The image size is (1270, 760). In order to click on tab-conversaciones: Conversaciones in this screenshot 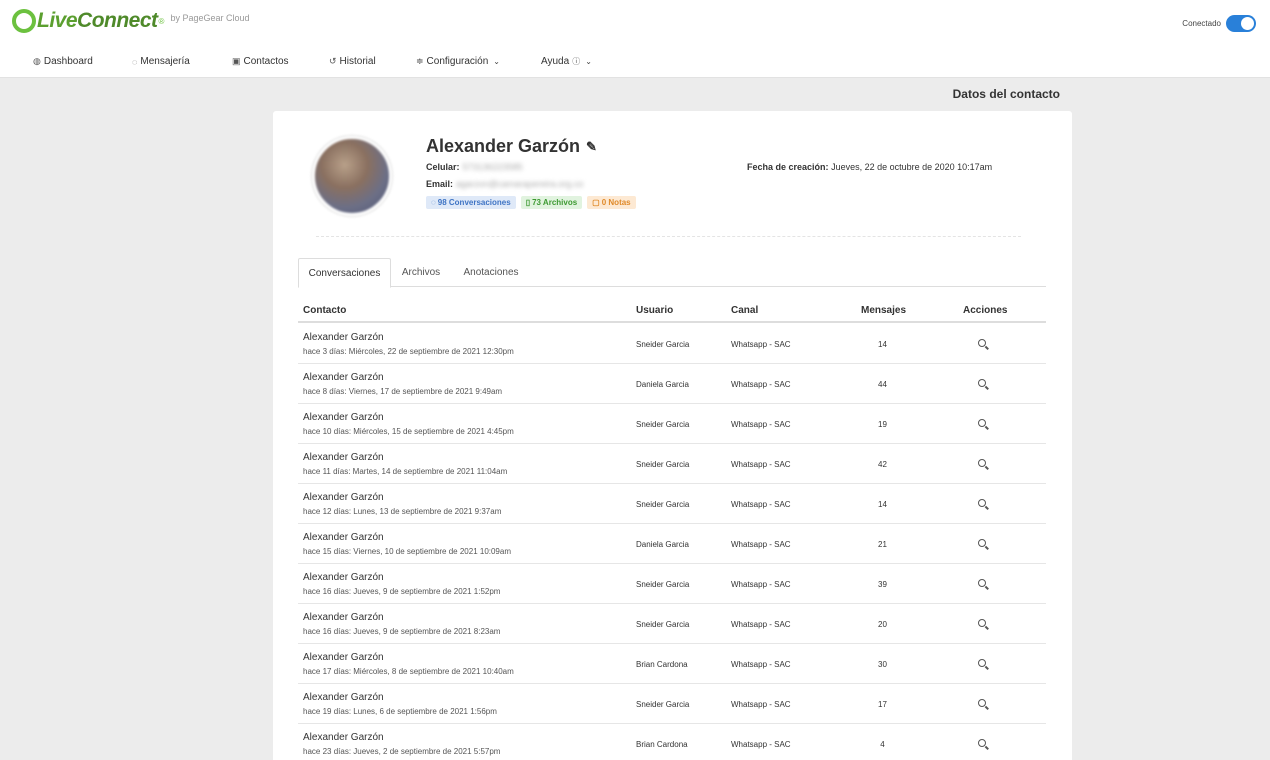, I will do `click(344, 273)`.